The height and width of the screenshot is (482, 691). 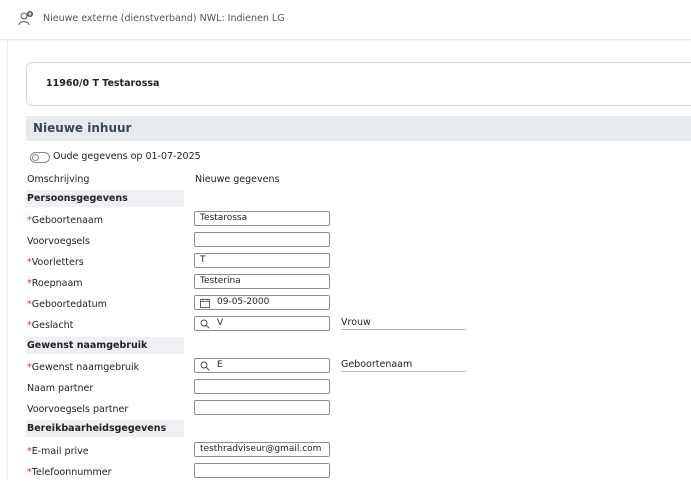 I want to click on group-persoonsgegevens: Persoonsgegevens, so click(x=105, y=198).